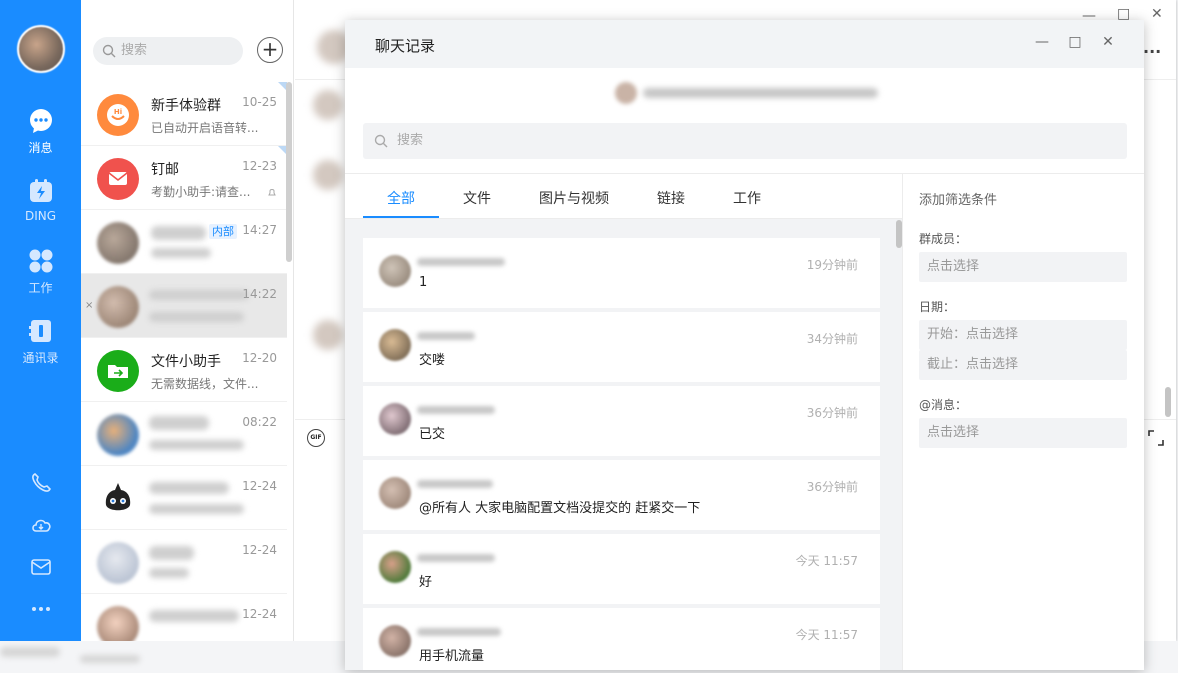 The image size is (1178, 673). What do you see at coordinates (39, 331) in the screenshot?
I see `contacts-icon` at bounding box center [39, 331].